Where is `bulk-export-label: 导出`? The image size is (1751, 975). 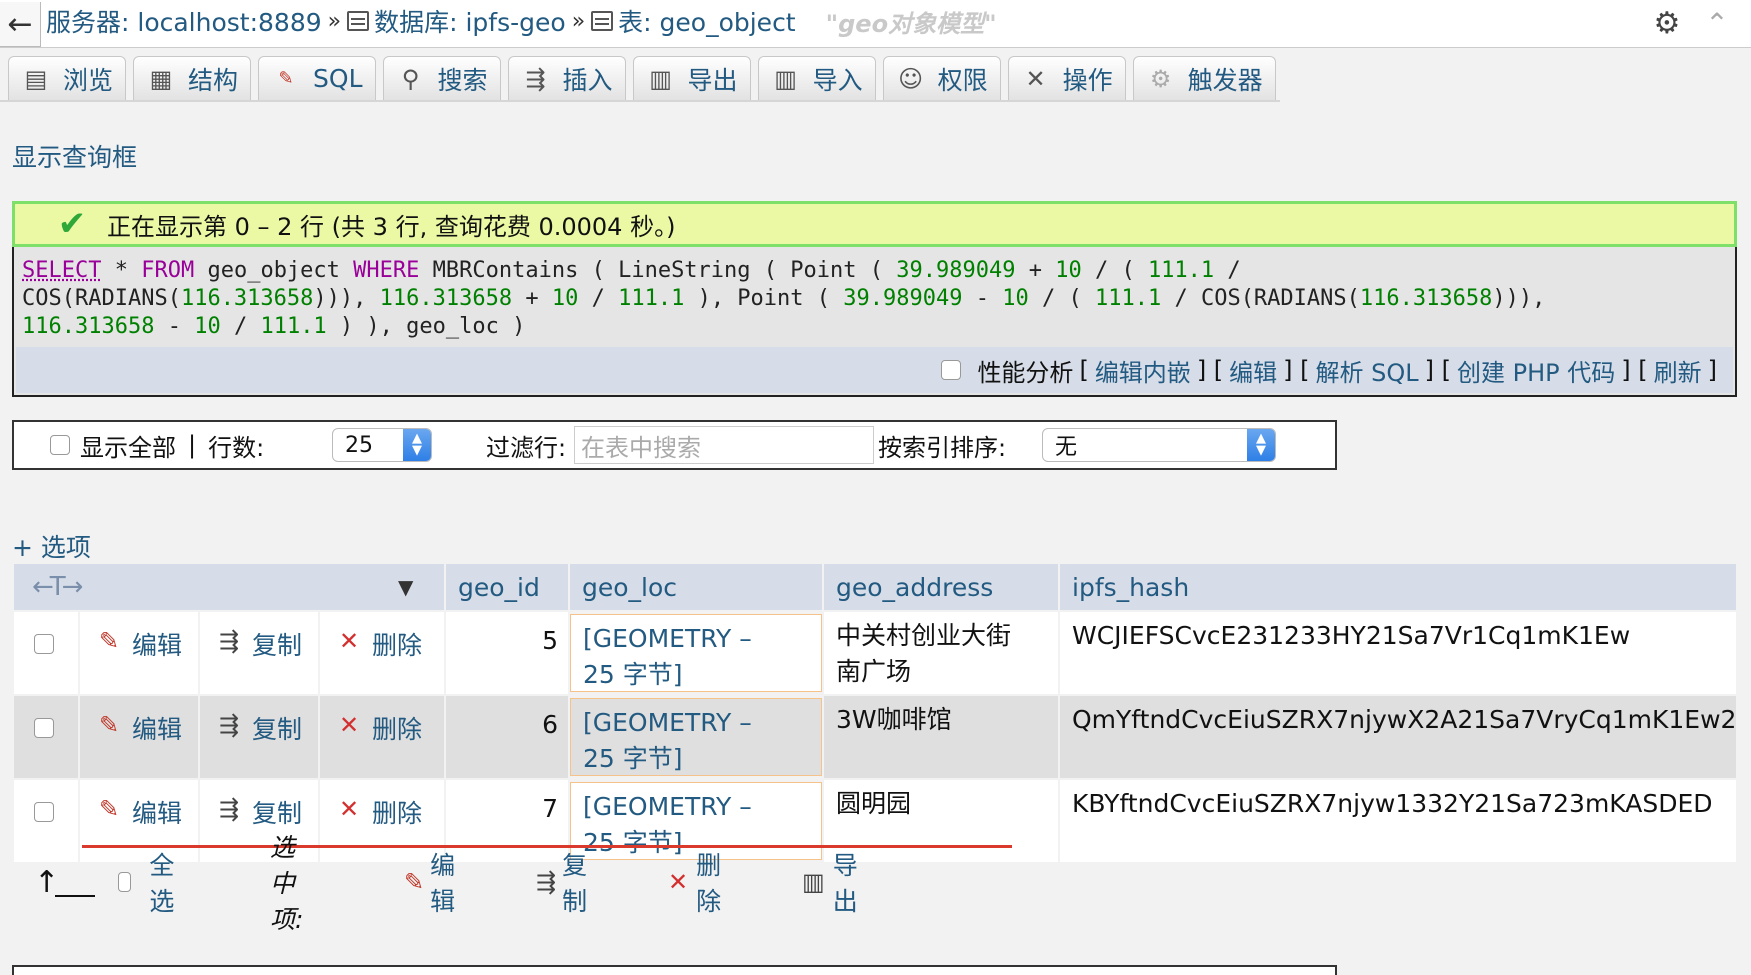
bulk-export-label: 导出 is located at coordinates (845, 882).